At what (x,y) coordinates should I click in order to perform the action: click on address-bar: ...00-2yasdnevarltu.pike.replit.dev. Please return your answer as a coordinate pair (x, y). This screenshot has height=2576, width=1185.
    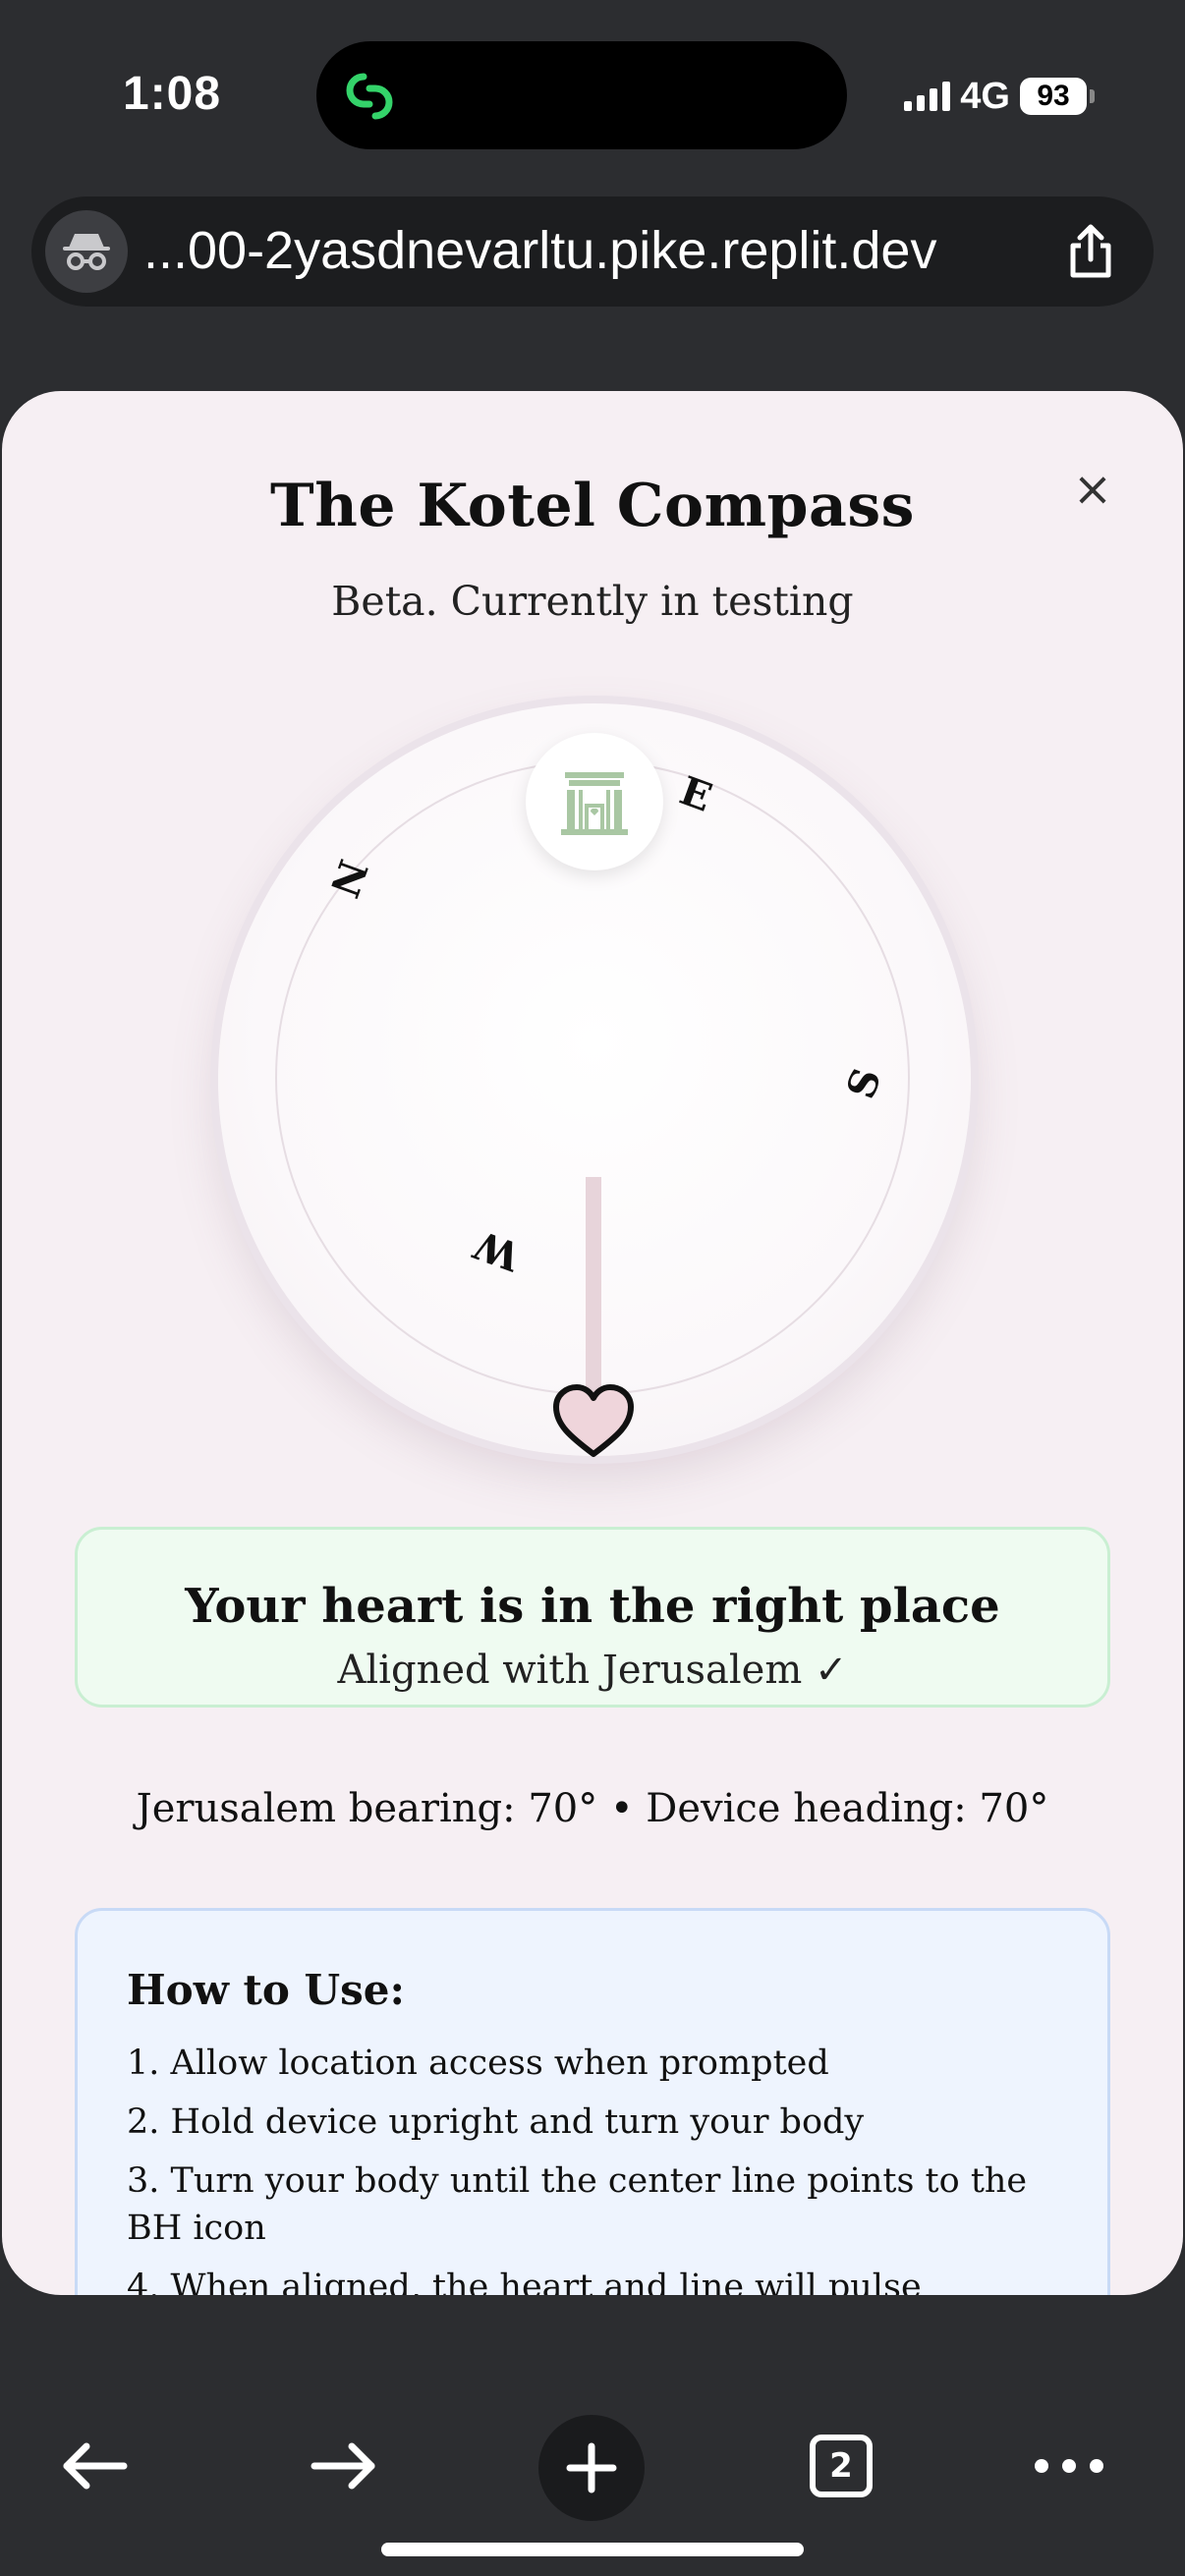
    Looking at the image, I should click on (592, 251).